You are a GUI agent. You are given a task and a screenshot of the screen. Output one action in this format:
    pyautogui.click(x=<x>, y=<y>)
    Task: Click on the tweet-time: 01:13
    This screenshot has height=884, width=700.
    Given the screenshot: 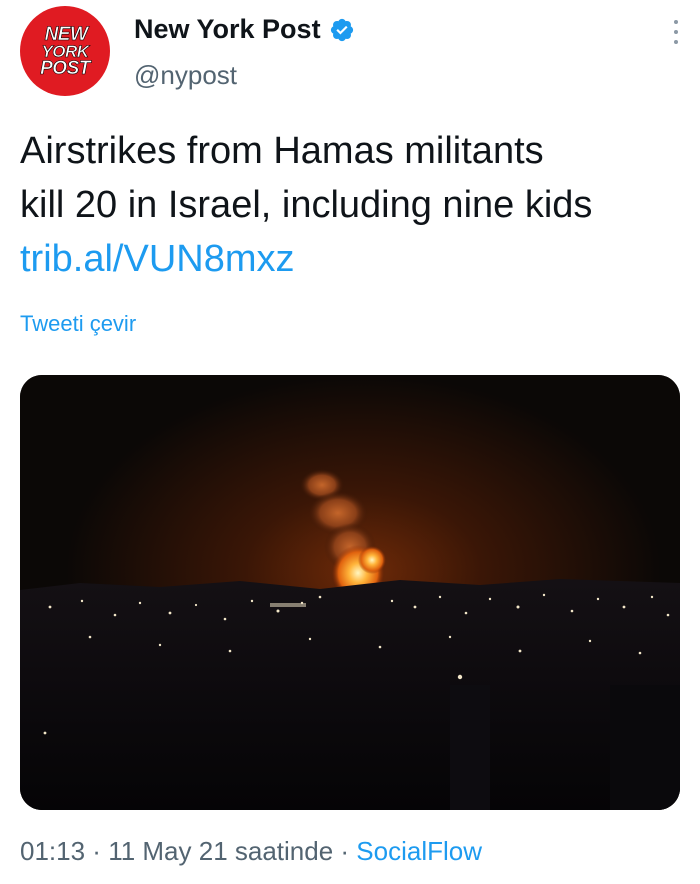 What is the action you would take?
    pyautogui.click(x=52, y=851)
    